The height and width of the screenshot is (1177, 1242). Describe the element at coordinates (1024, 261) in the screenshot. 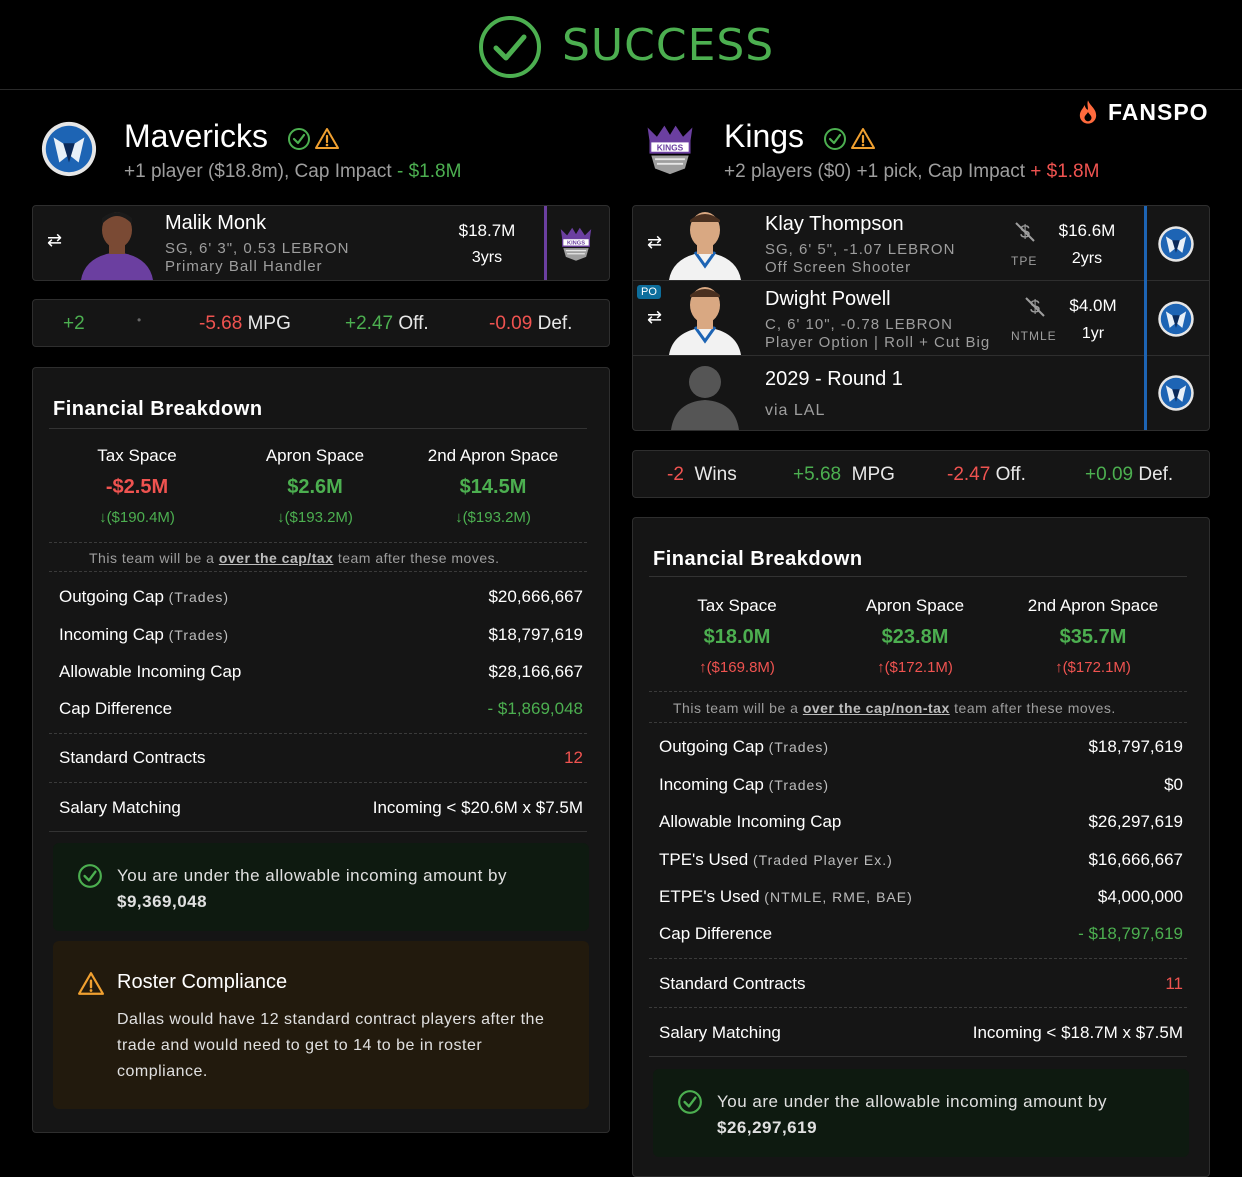

I see `exception-tag: TPE` at that location.